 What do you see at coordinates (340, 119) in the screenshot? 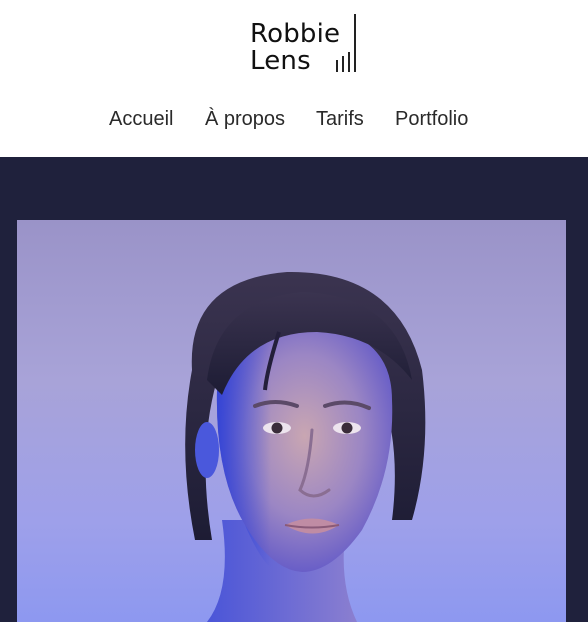
I see `nav-item-tarifs: Tarifs` at bounding box center [340, 119].